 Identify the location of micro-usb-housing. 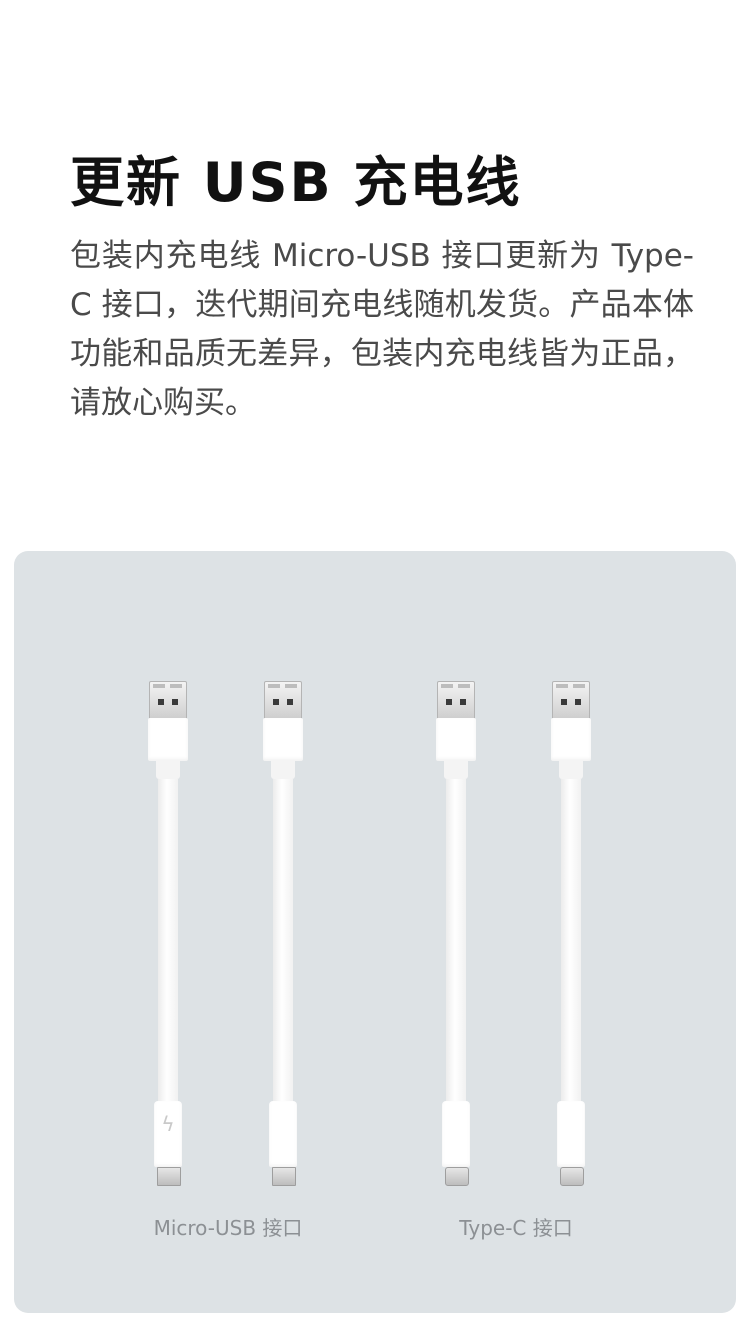
(283, 1134).